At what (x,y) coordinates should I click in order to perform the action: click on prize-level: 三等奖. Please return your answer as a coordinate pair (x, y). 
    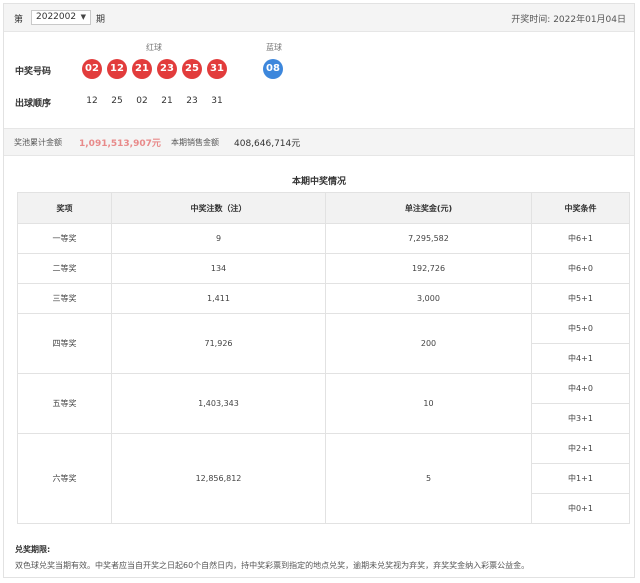
    Looking at the image, I should click on (64, 298).